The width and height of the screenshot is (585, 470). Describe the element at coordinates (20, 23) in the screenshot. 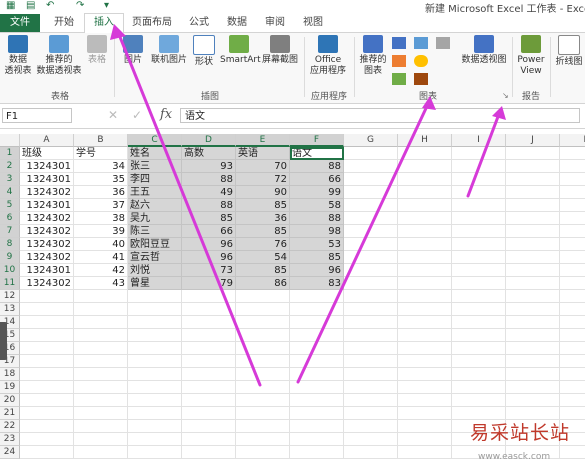

I see `tab-file: 文件` at that location.